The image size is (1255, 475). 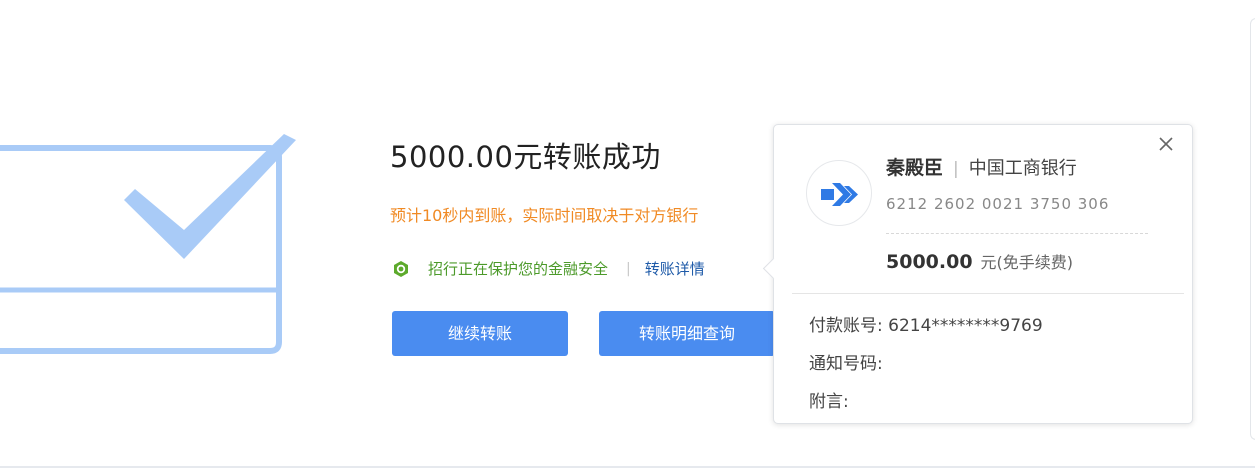 I want to click on recipient-bank: 中国工商银行, so click(x=1022, y=168).